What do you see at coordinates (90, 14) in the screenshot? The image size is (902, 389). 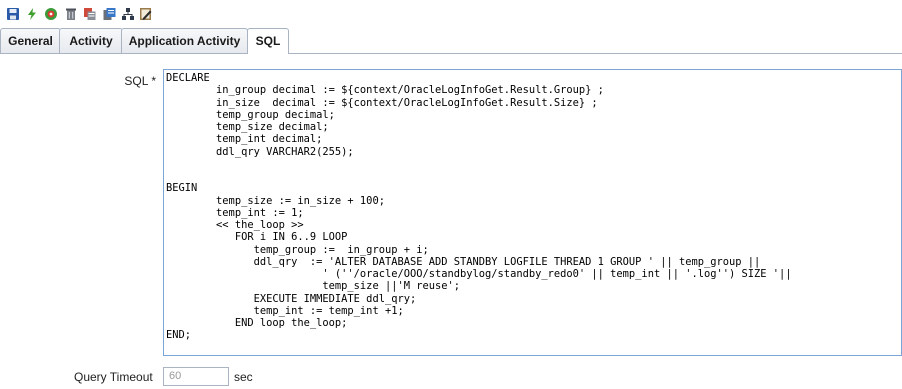 I see `copy-icon` at bounding box center [90, 14].